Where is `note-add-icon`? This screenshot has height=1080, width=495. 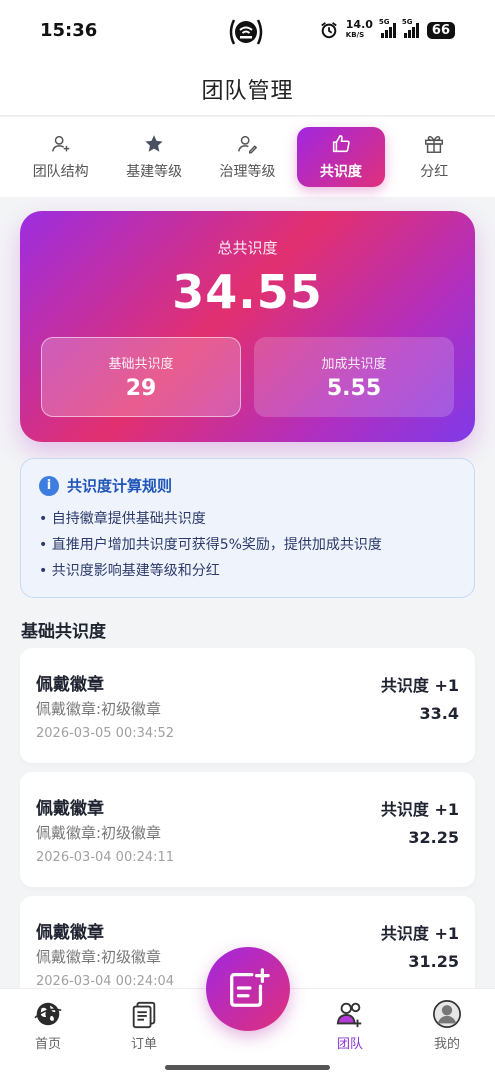 note-add-icon is located at coordinates (250, 987).